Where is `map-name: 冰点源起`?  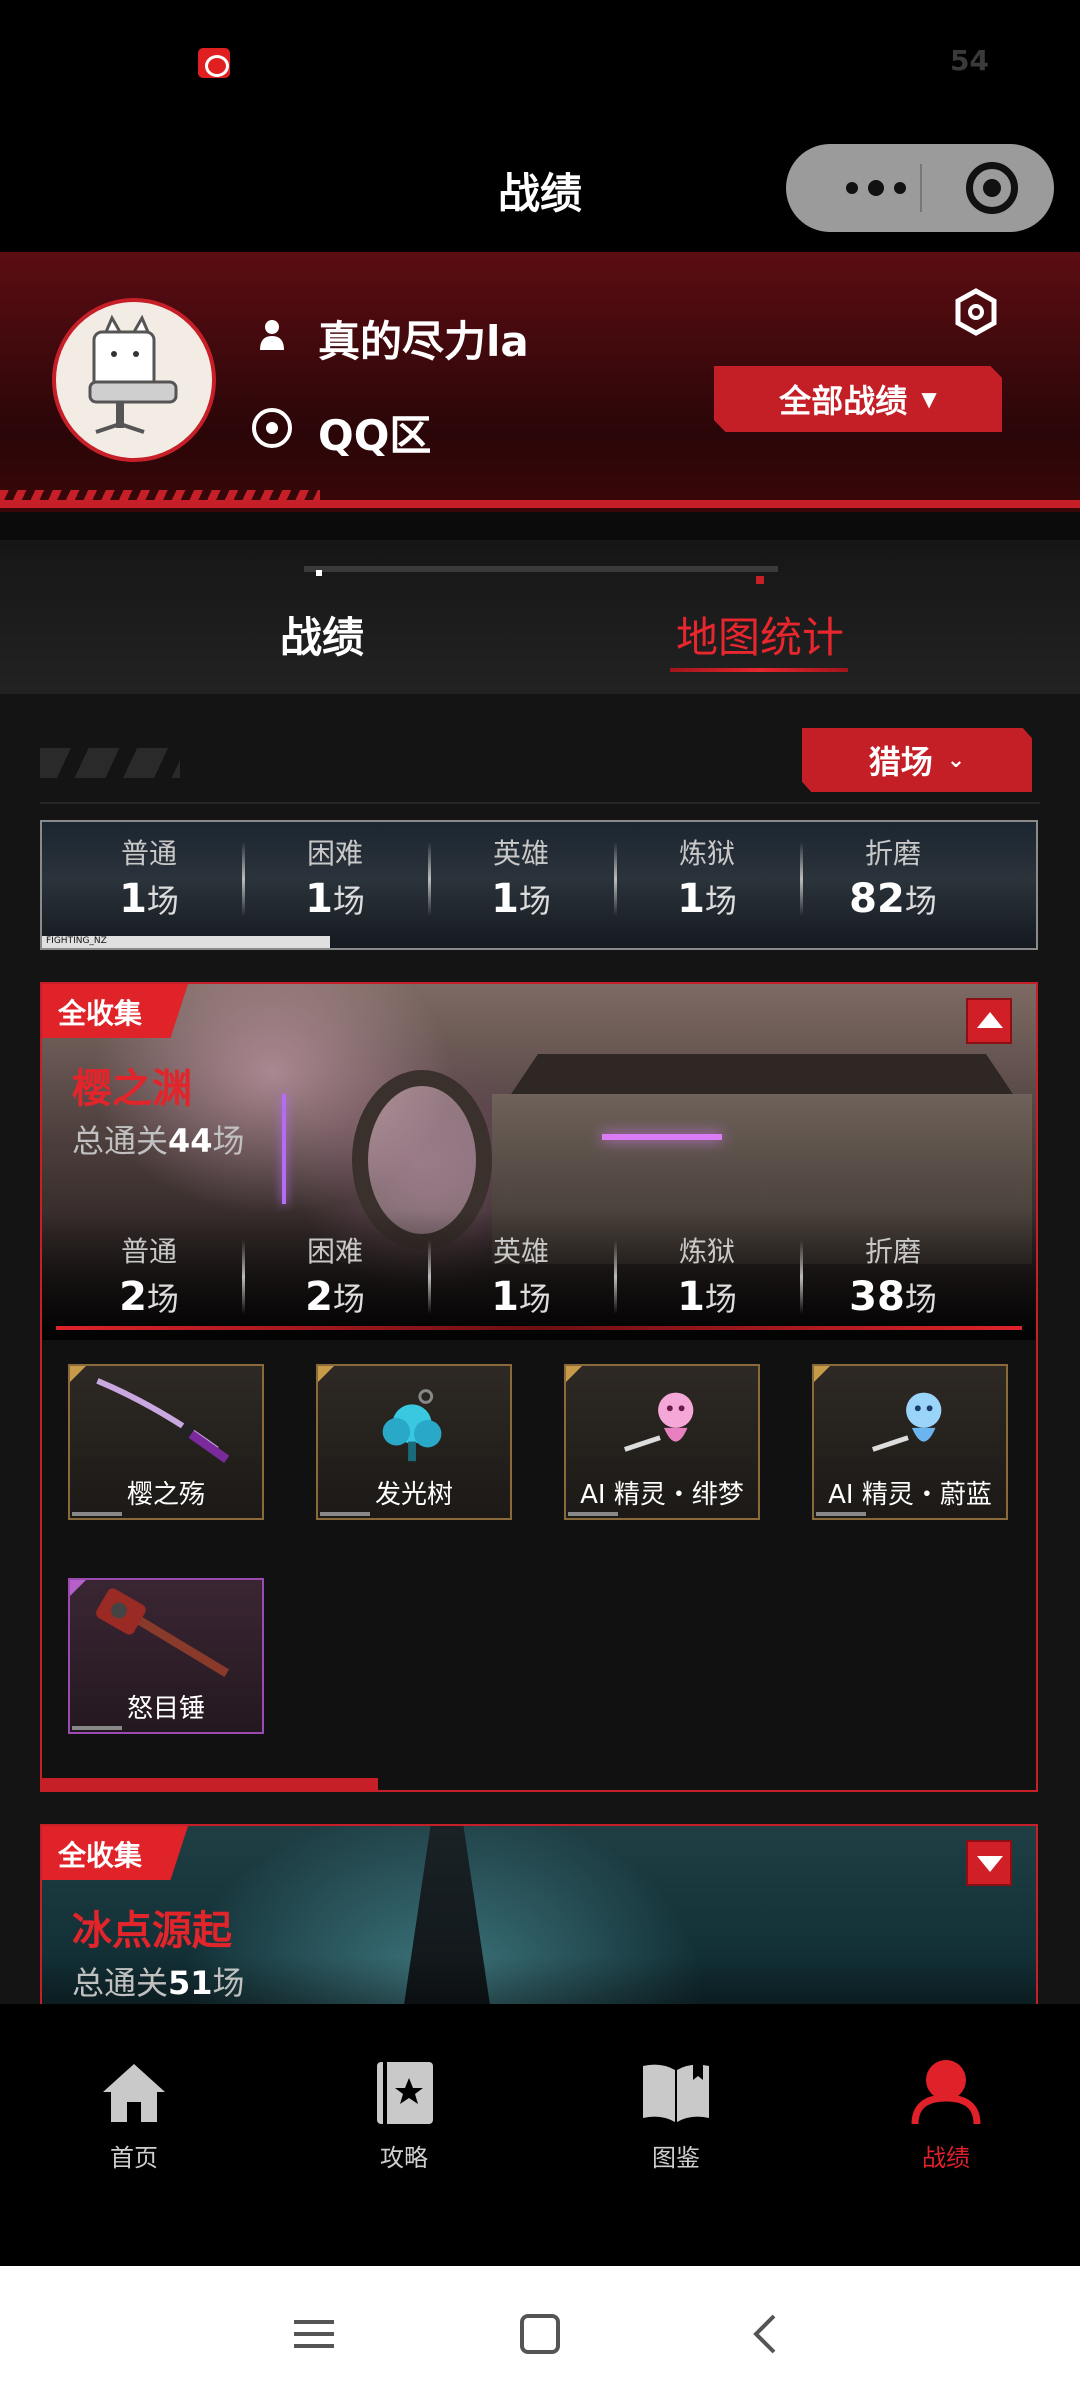
map-name: 冰点源起 is located at coordinates (152, 1931).